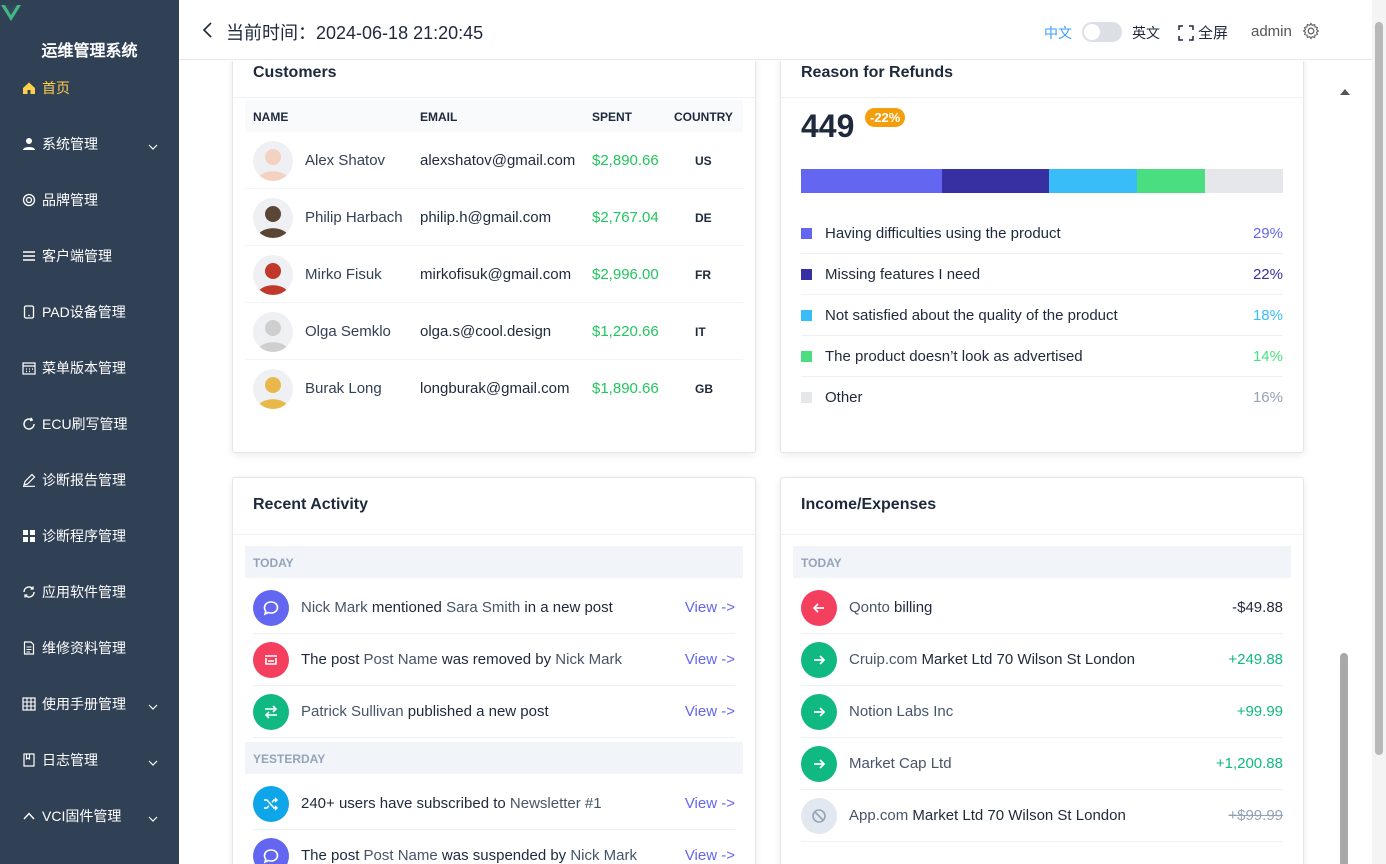  I want to click on sidebar-item-grid: 诊断程序管理, so click(89, 536).